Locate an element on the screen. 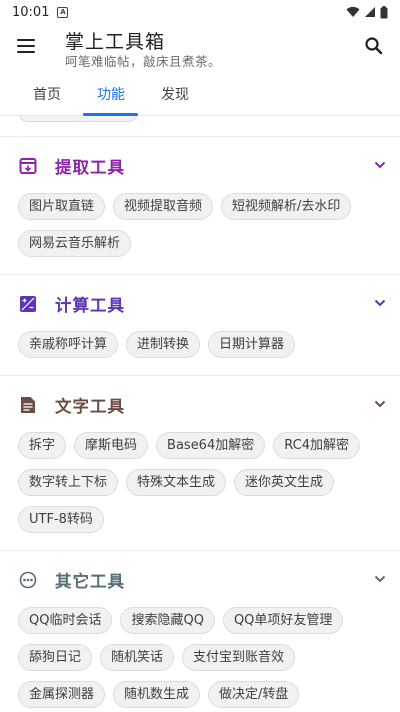 The image size is (400, 712). tab-bar: 首页 功能 发现 is located at coordinates (200, 96).